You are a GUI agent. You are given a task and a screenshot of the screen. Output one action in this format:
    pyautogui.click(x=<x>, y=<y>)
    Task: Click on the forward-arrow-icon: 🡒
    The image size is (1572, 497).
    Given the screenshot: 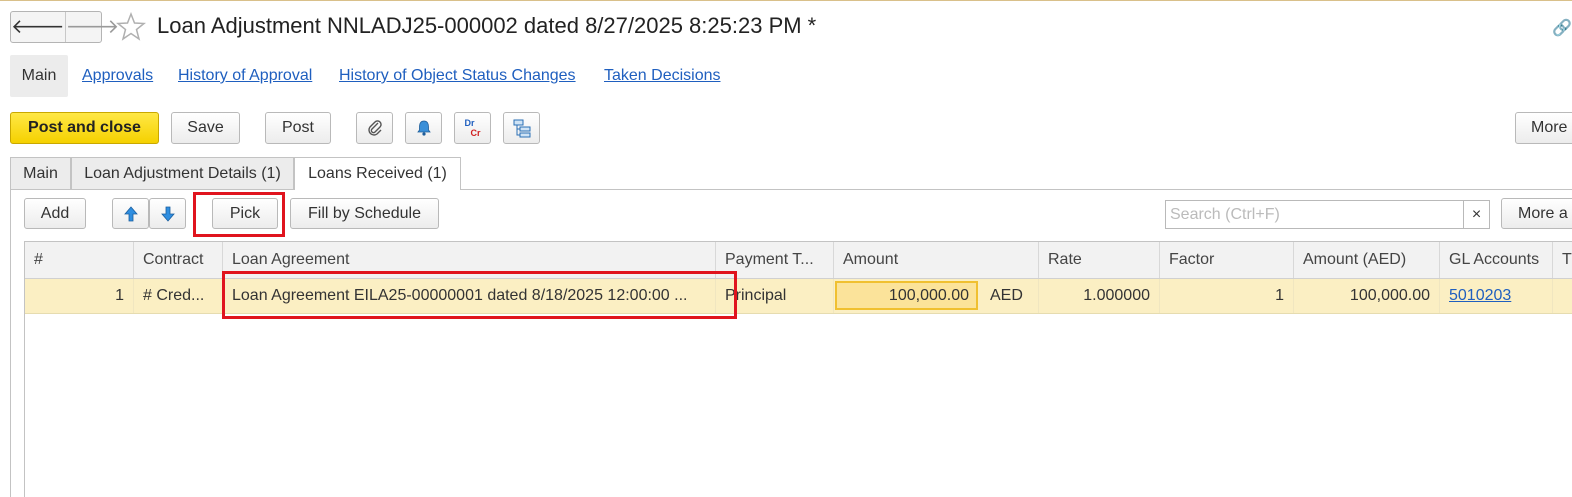 What is the action you would take?
    pyautogui.click(x=93, y=27)
    